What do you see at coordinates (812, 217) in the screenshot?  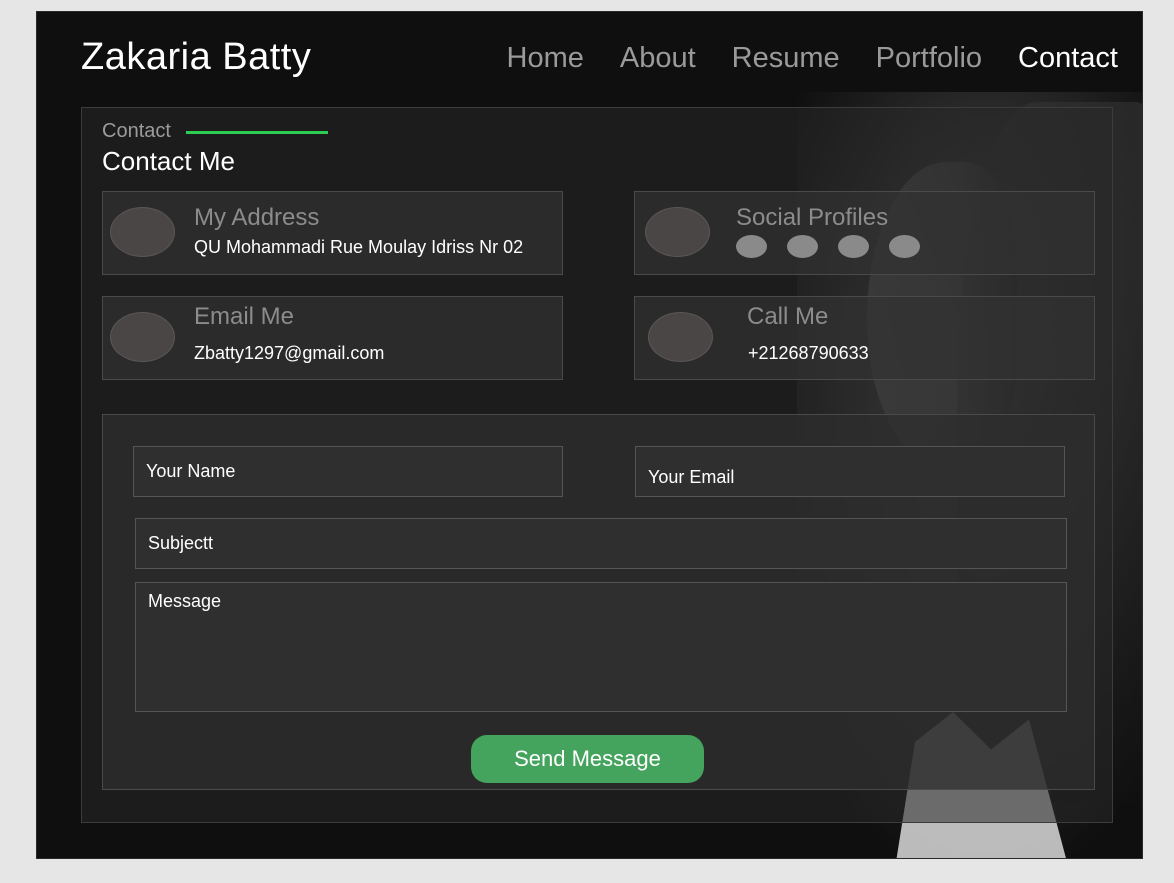 I see `social-title: Social Profiles` at bounding box center [812, 217].